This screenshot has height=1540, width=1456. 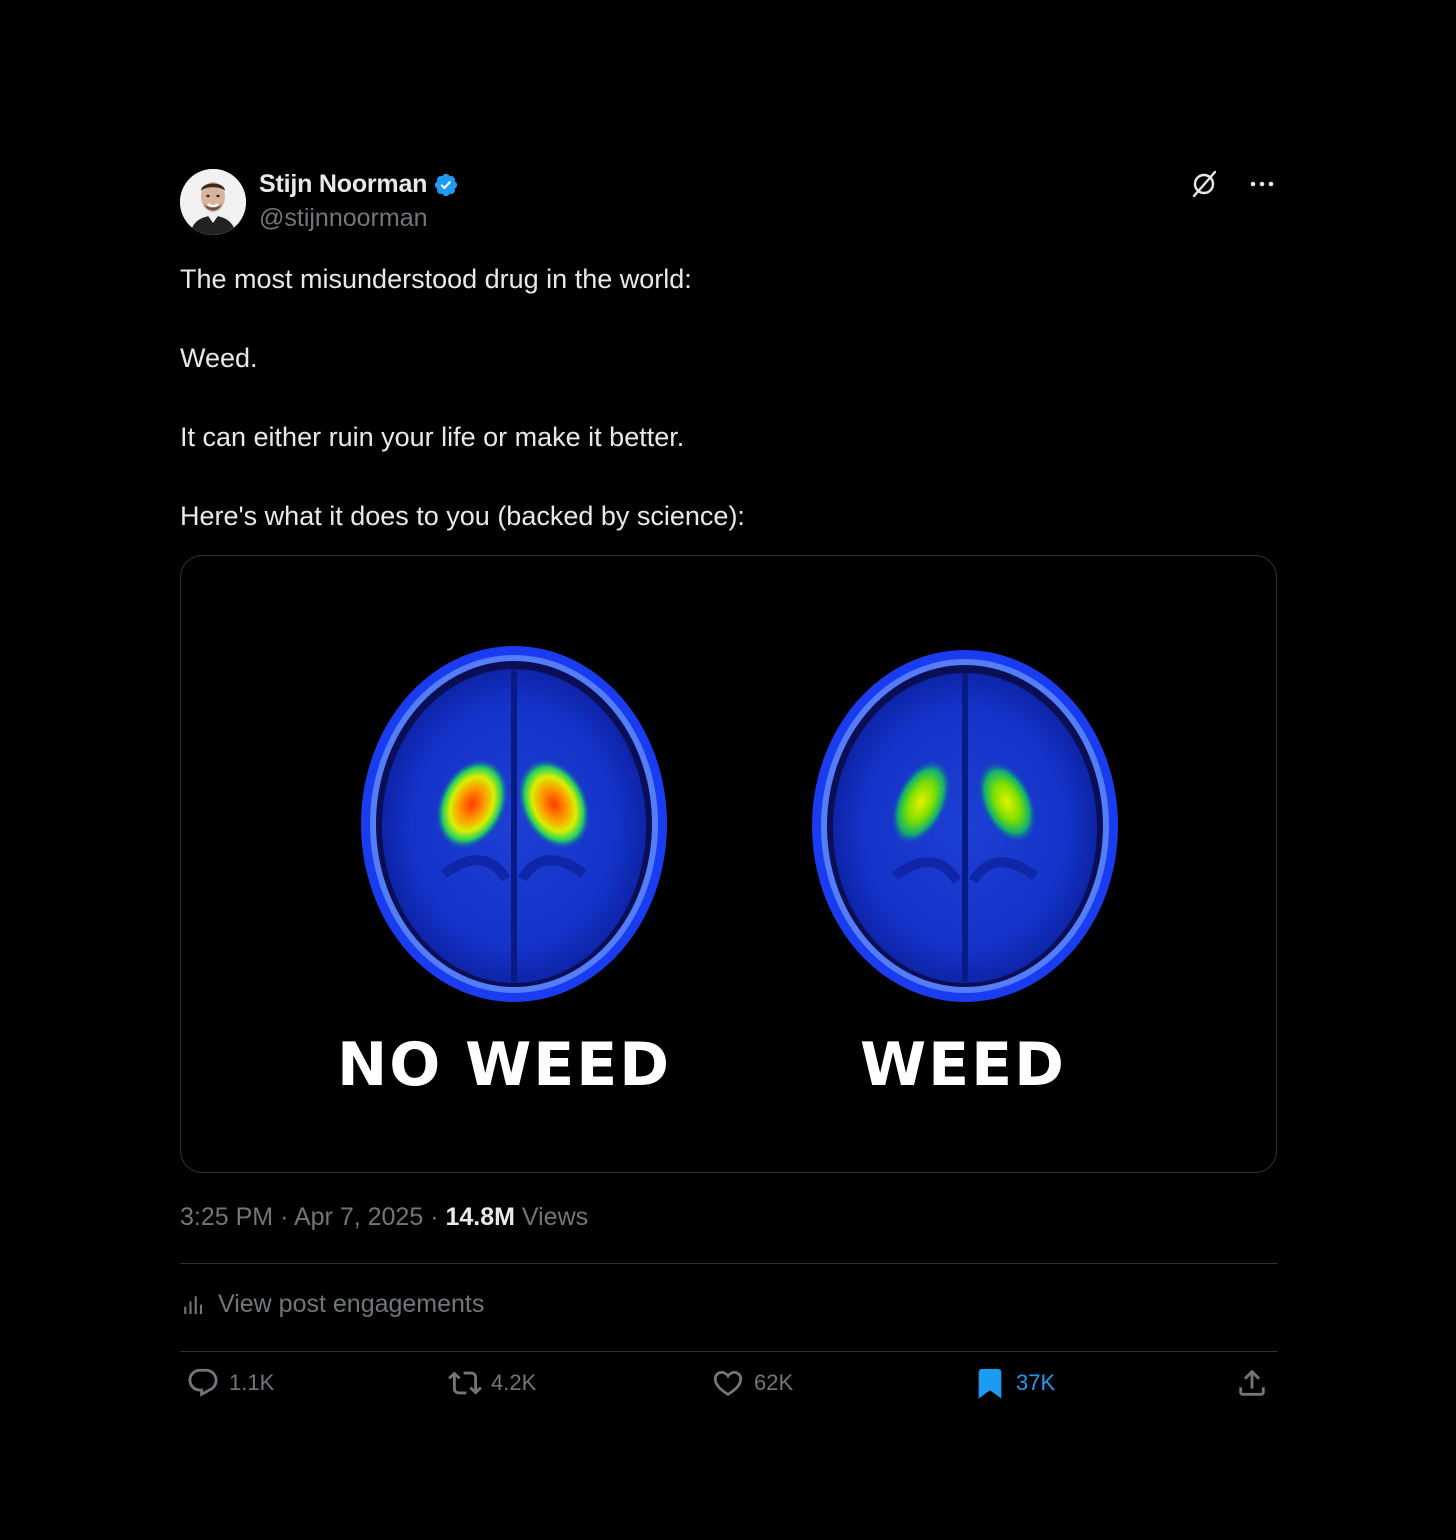 What do you see at coordinates (226, 1217) in the screenshot?
I see `post-time: 3:25 PM` at bounding box center [226, 1217].